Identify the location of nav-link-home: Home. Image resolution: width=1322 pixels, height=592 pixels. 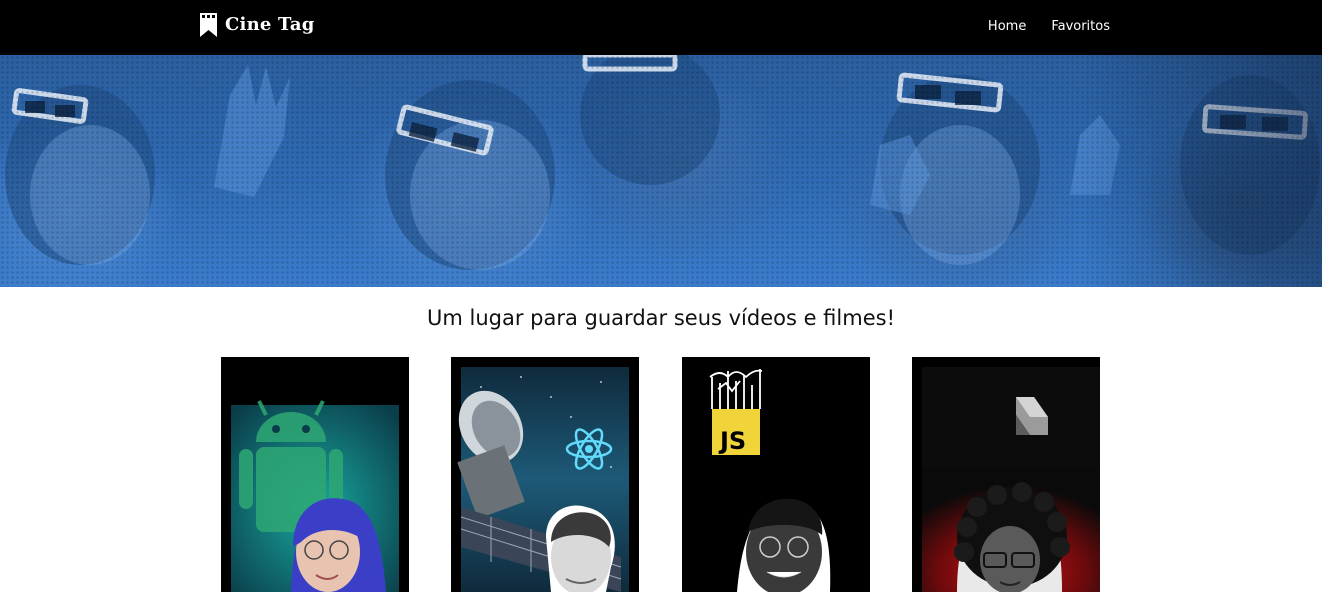
(1007, 27).